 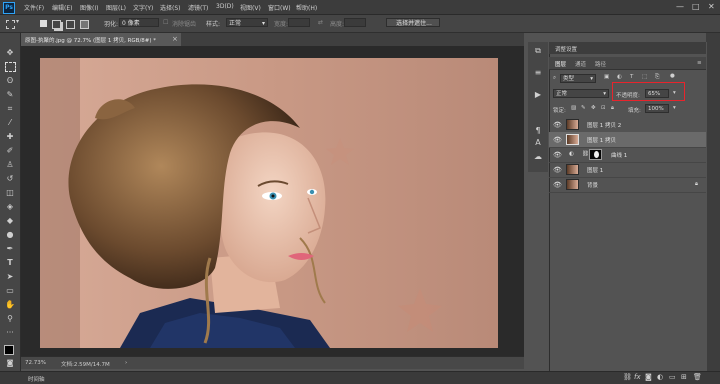 What do you see at coordinates (627, 185) in the screenshot?
I see `layer-row: 👁︎ 背景 🔒︎` at bounding box center [627, 185].